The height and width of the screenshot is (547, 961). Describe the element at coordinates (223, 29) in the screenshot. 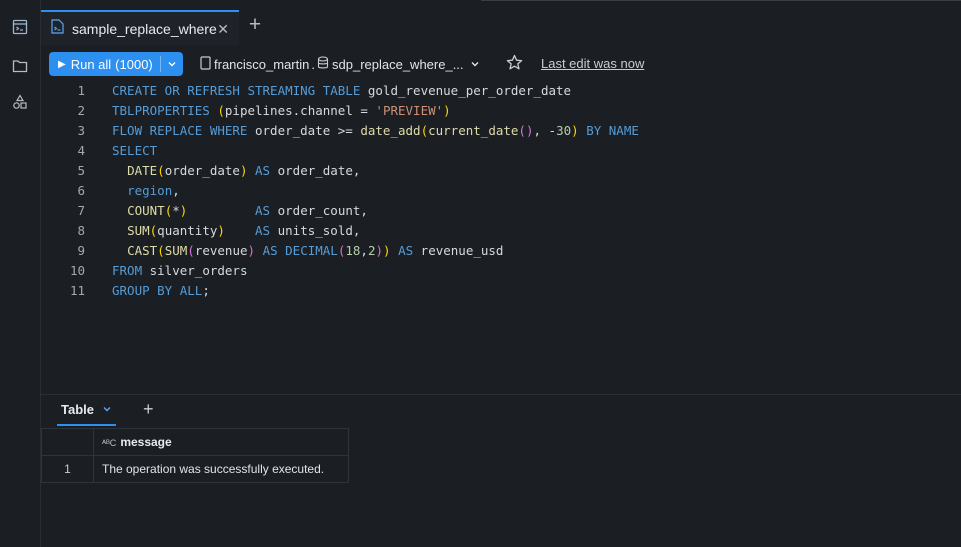

I see `close-icon: ✕` at that location.